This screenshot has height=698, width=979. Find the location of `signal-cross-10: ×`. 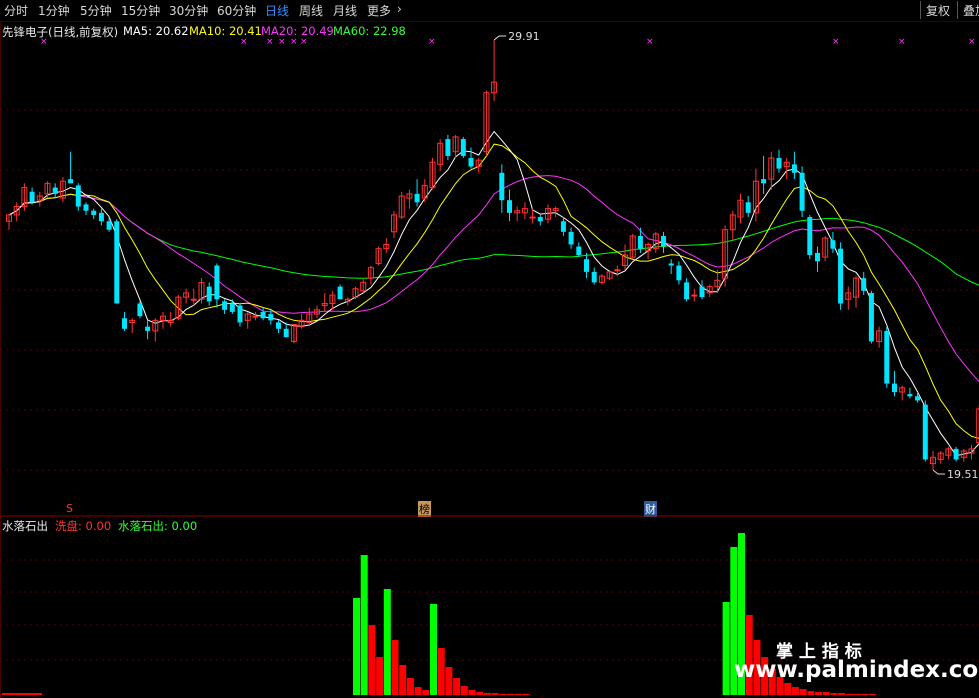

signal-cross-10: × is located at coordinates (972, 42).